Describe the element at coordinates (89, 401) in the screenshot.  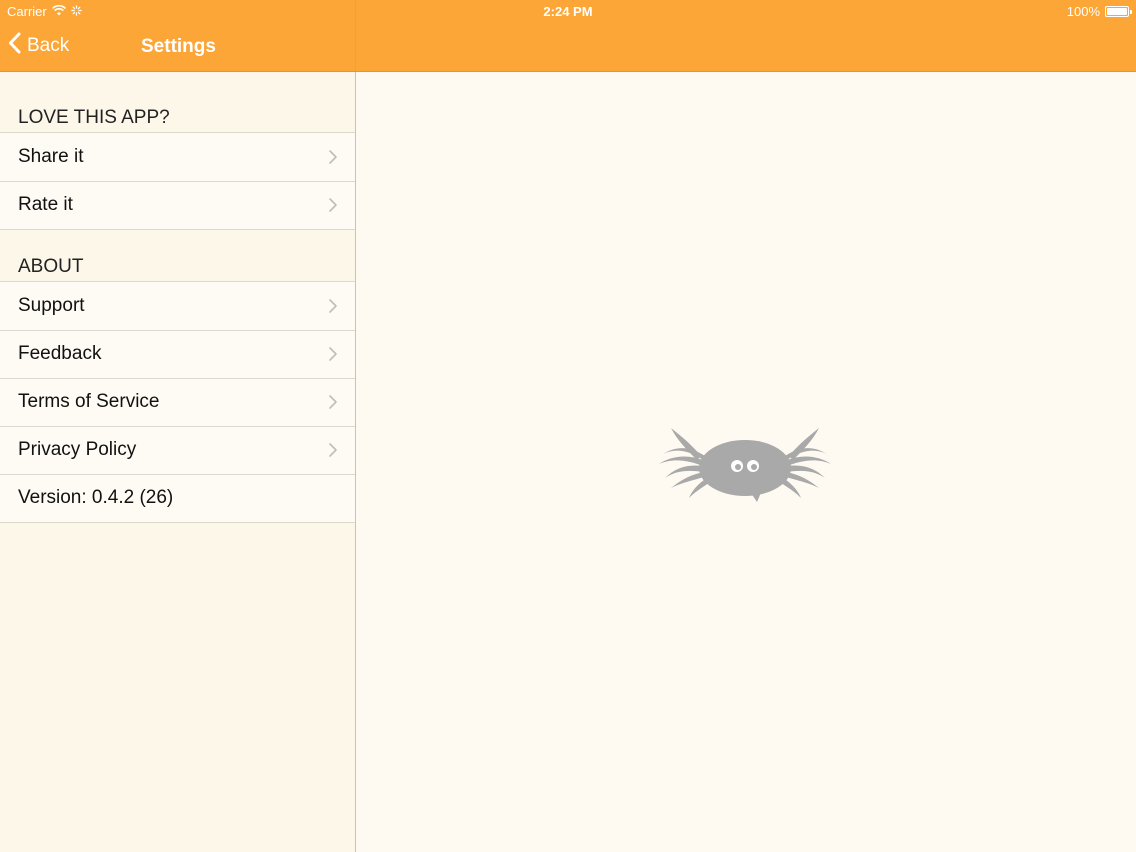
I see `terms-of-service-label: Terms of Service` at that location.